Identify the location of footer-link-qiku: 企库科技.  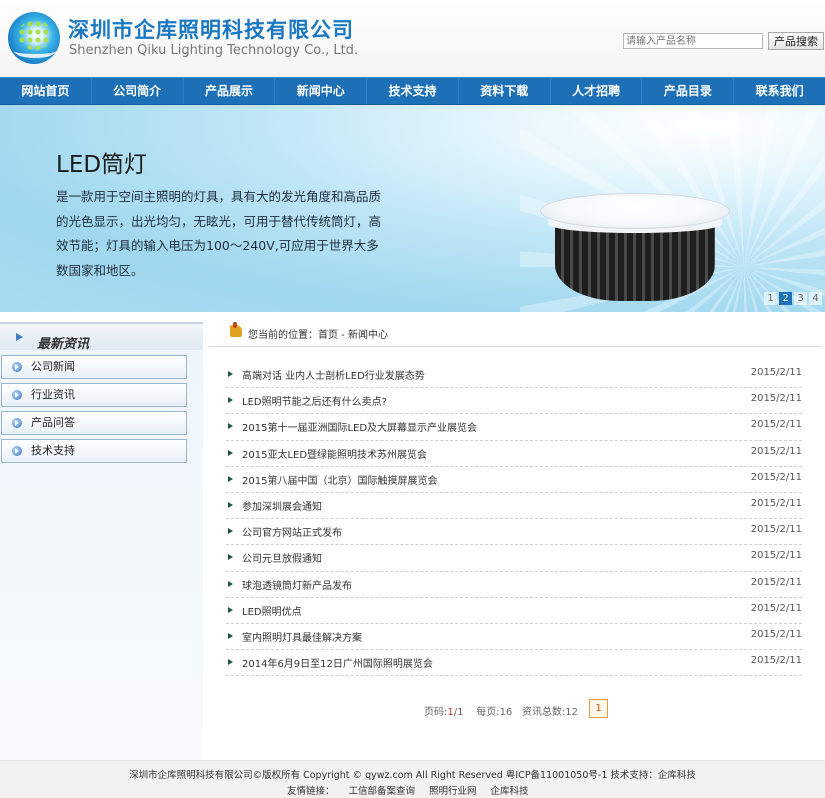
(510, 790).